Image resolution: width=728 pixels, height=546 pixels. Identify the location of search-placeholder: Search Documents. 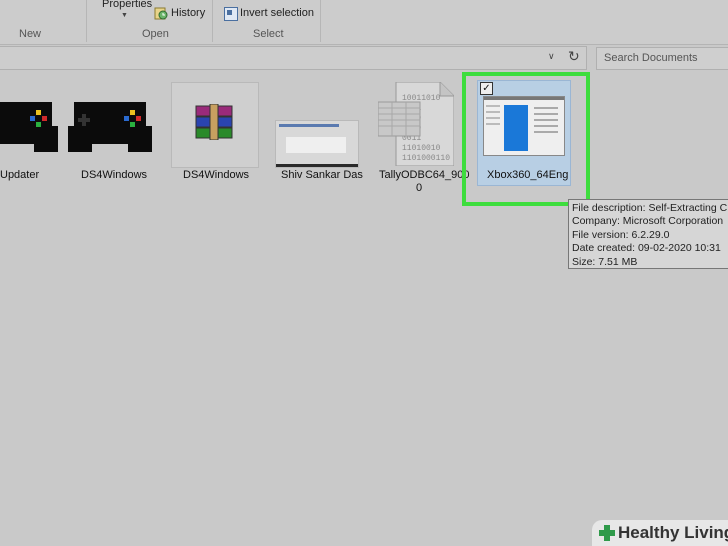
(651, 58).